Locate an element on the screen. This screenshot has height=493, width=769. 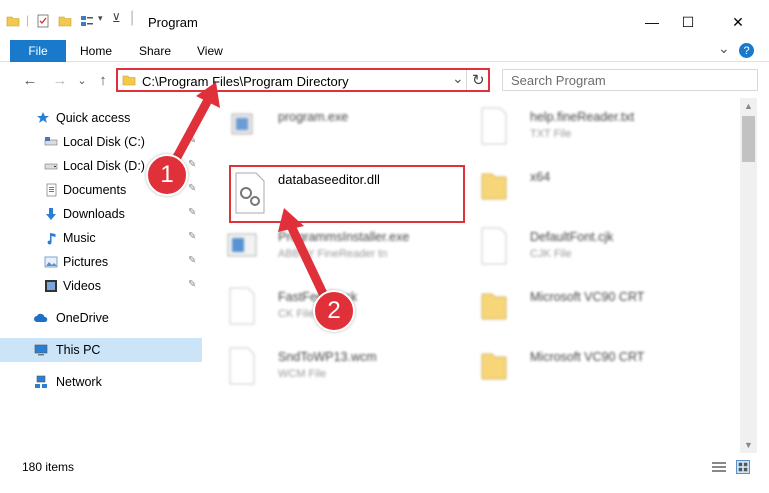
sidebar-item-label: Quick access is located at coordinates (93, 118).